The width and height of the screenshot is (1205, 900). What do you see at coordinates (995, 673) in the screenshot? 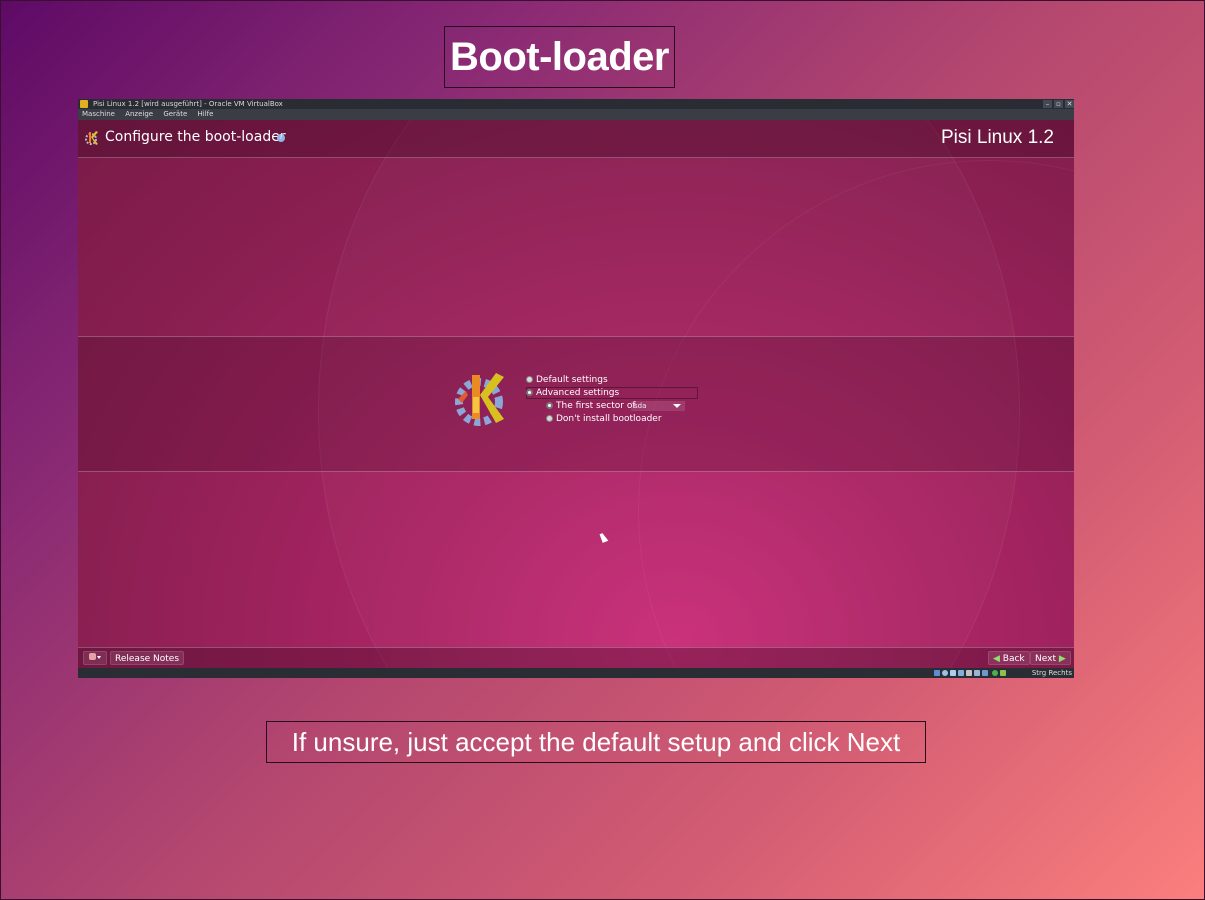
I see `cpu-activity-icon` at bounding box center [995, 673].